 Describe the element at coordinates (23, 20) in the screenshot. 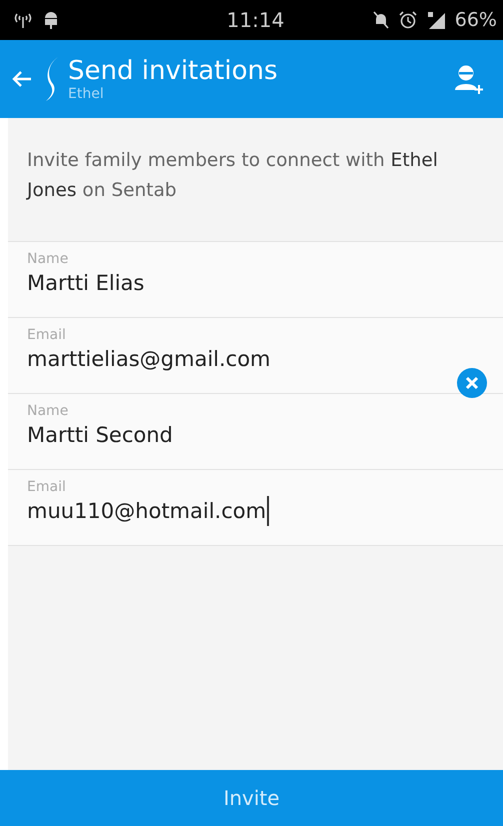

I see `signal-tower-icon` at that location.